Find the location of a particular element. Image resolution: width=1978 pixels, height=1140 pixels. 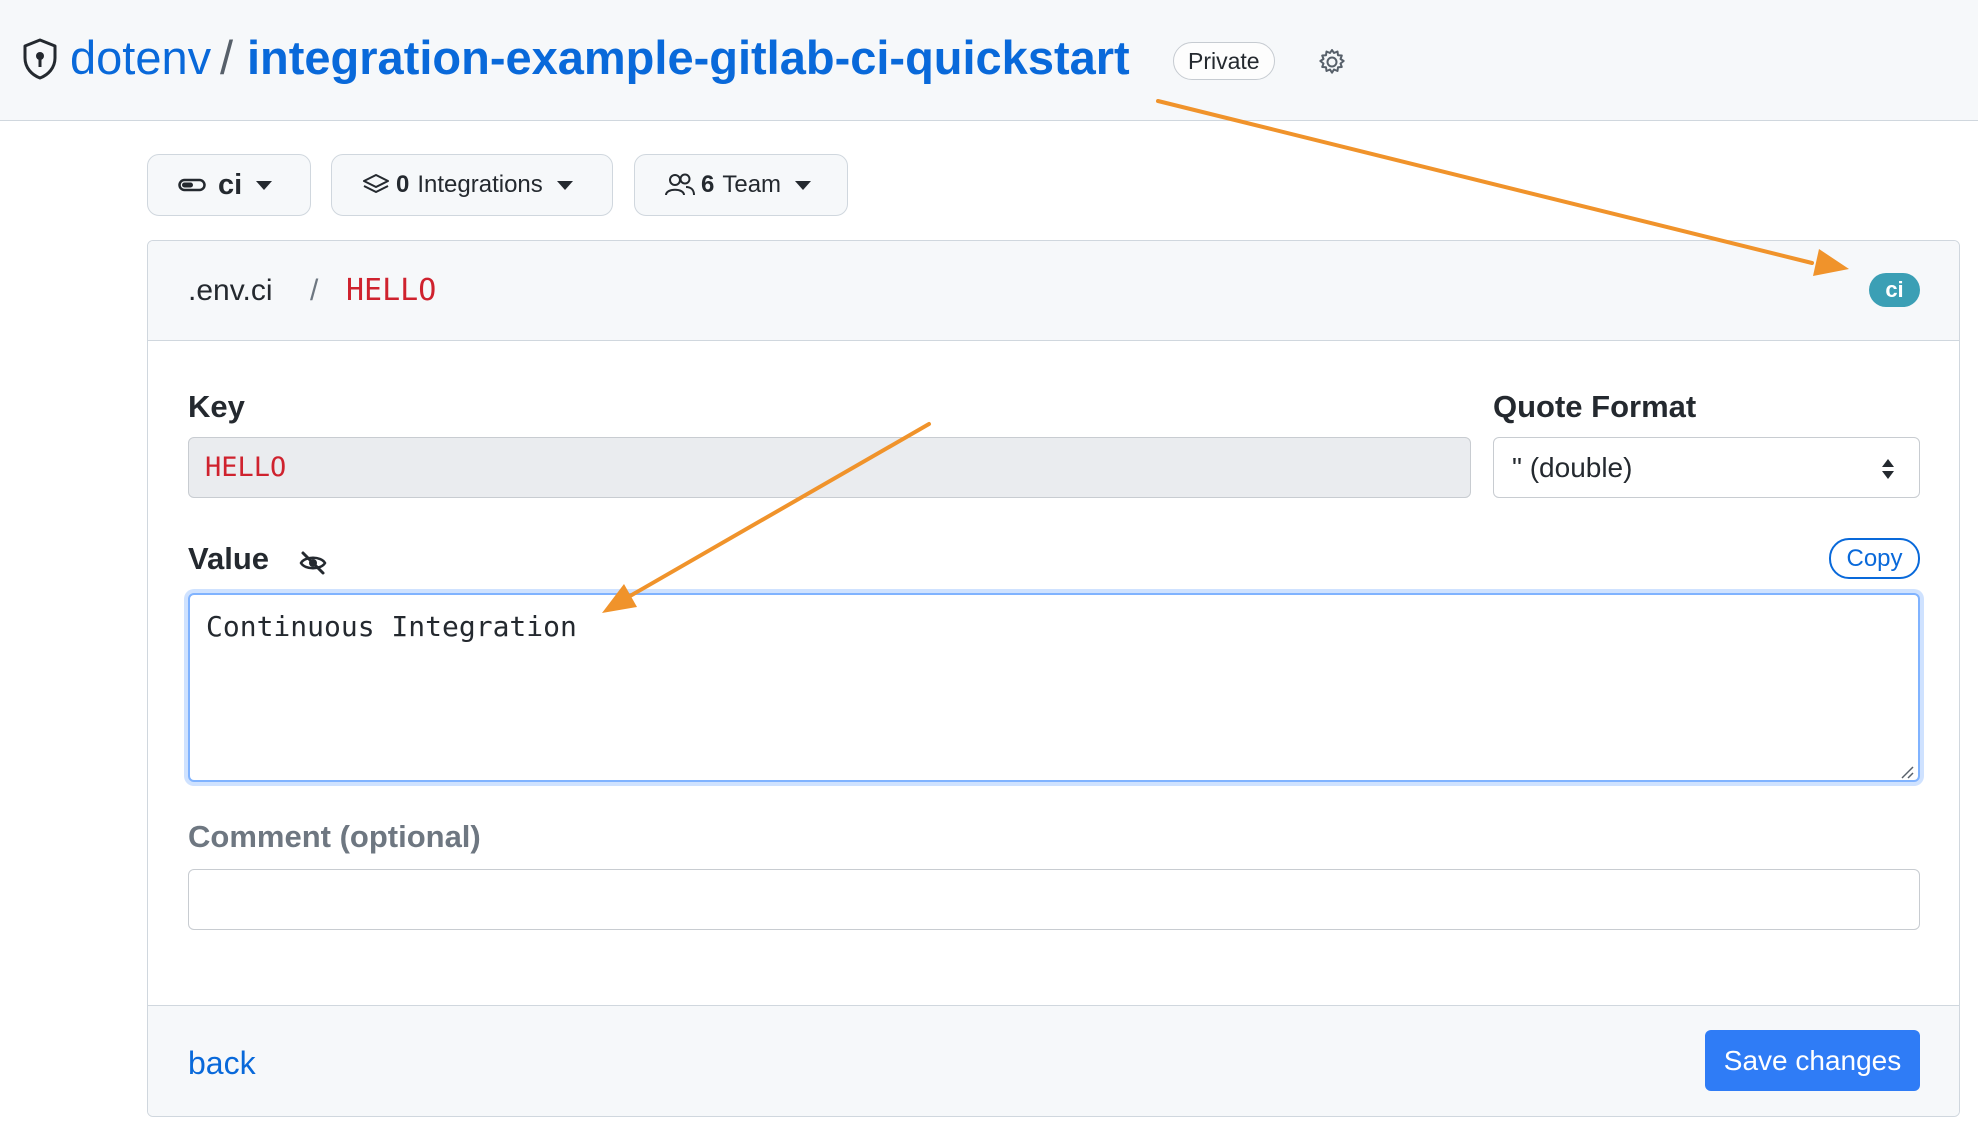

key-label: Key is located at coordinates (216, 406).